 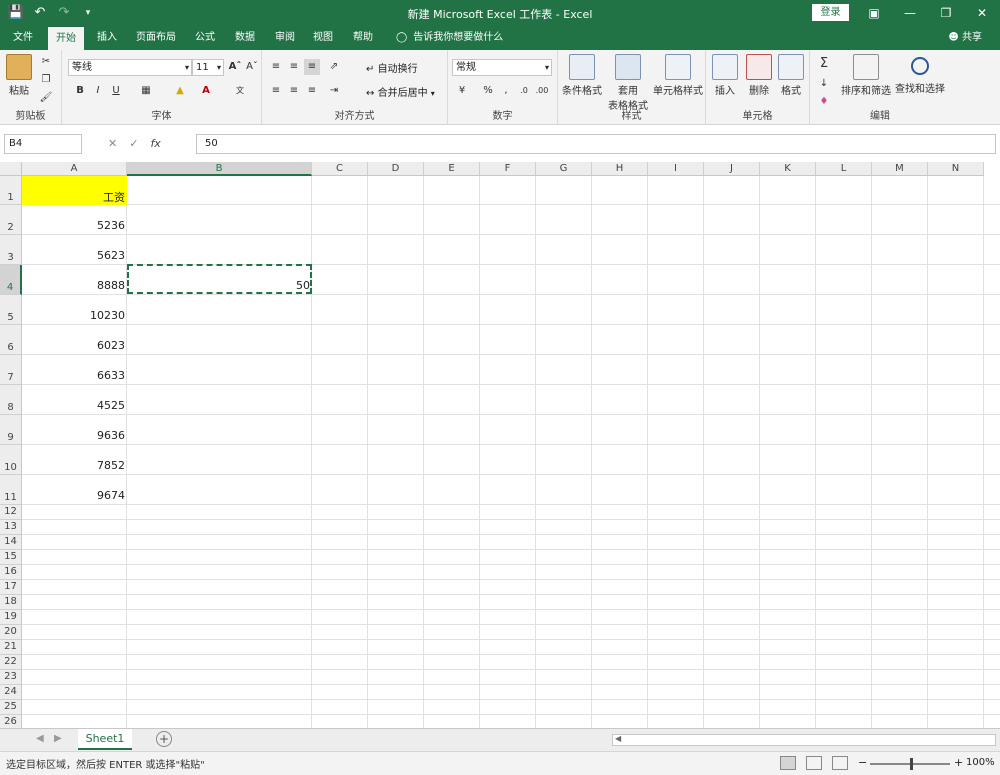 What do you see at coordinates (732, 169) in the screenshot?
I see `column-header-j: J` at bounding box center [732, 169].